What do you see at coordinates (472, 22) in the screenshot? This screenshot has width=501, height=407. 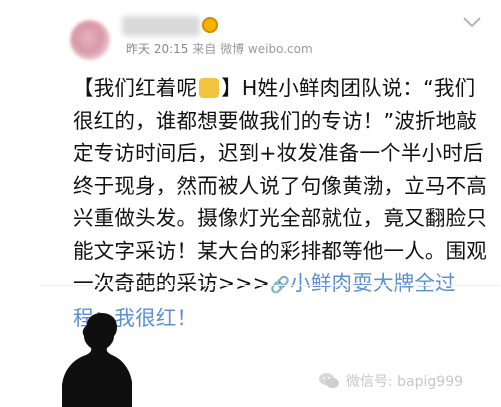 I see `chevron-down-icon` at bounding box center [472, 22].